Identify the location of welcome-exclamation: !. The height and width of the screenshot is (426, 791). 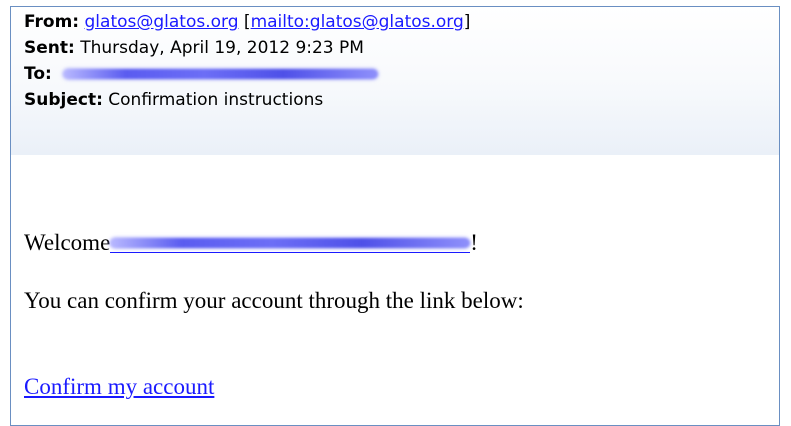
(474, 242).